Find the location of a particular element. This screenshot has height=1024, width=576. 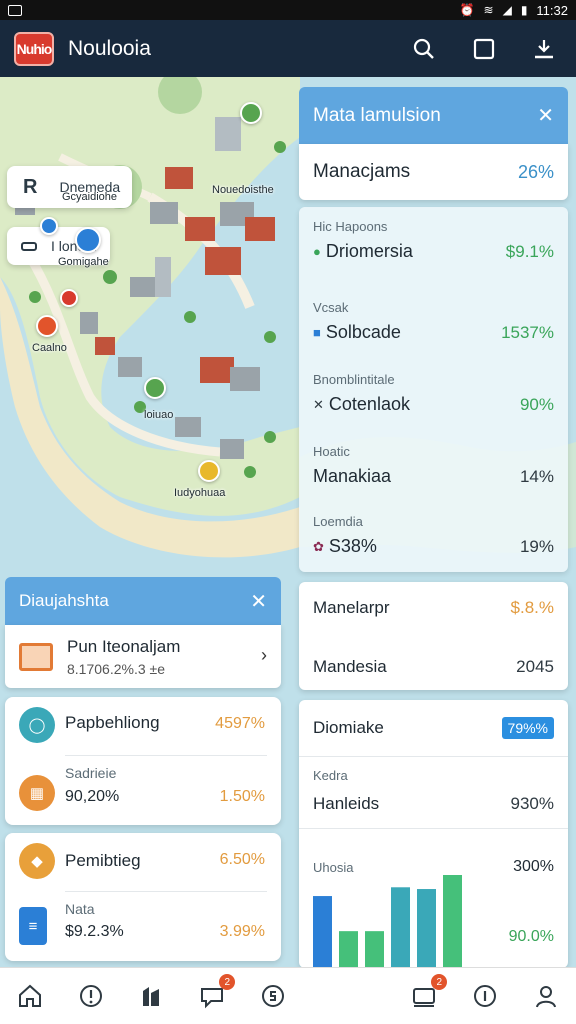

list-item-name: Driomersia is located at coordinates (369, 251).